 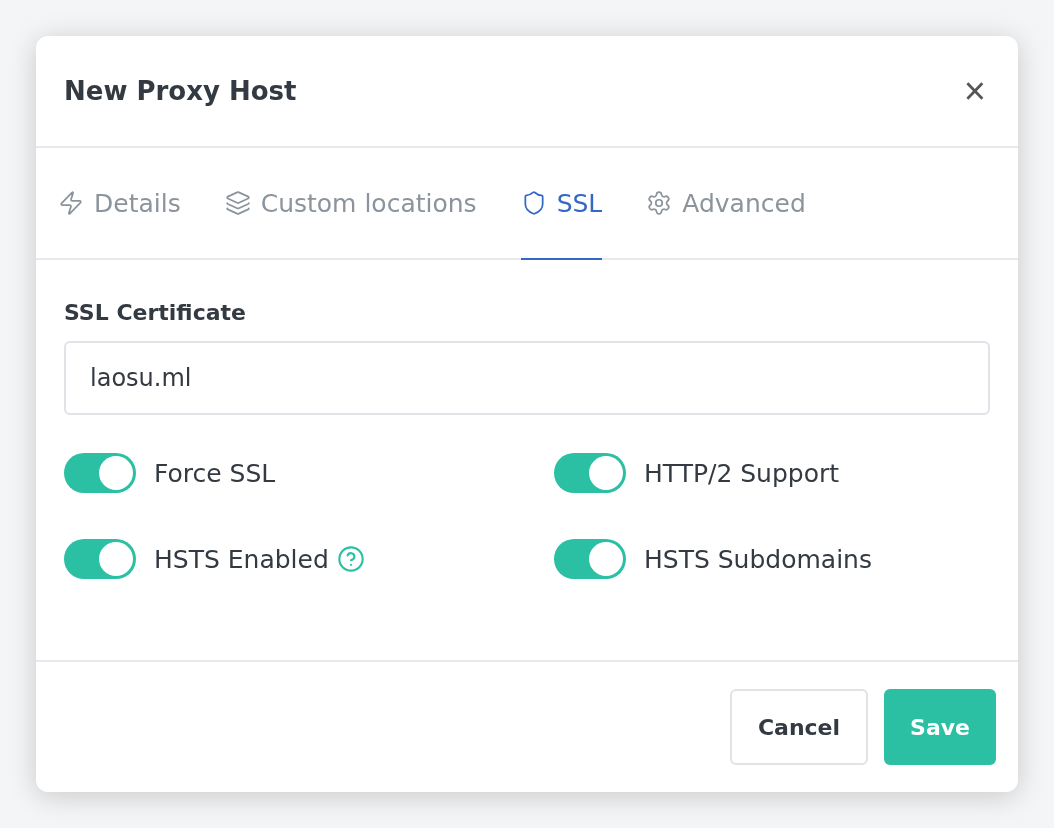 What do you see at coordinates (350, 204) in the screenshot?
I see `tab: Custom locations` at bounding box center [350, 204].